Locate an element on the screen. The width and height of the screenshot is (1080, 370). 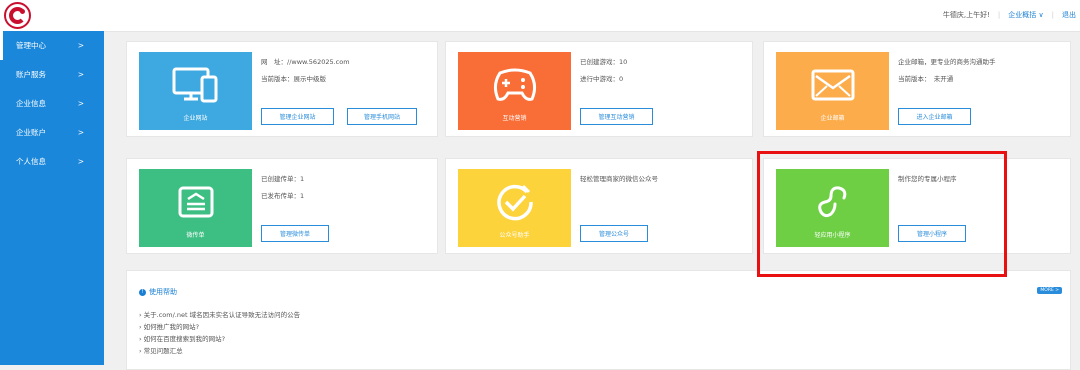
help-link: › 常见问题汇总 is located at coordinates (219, 351).